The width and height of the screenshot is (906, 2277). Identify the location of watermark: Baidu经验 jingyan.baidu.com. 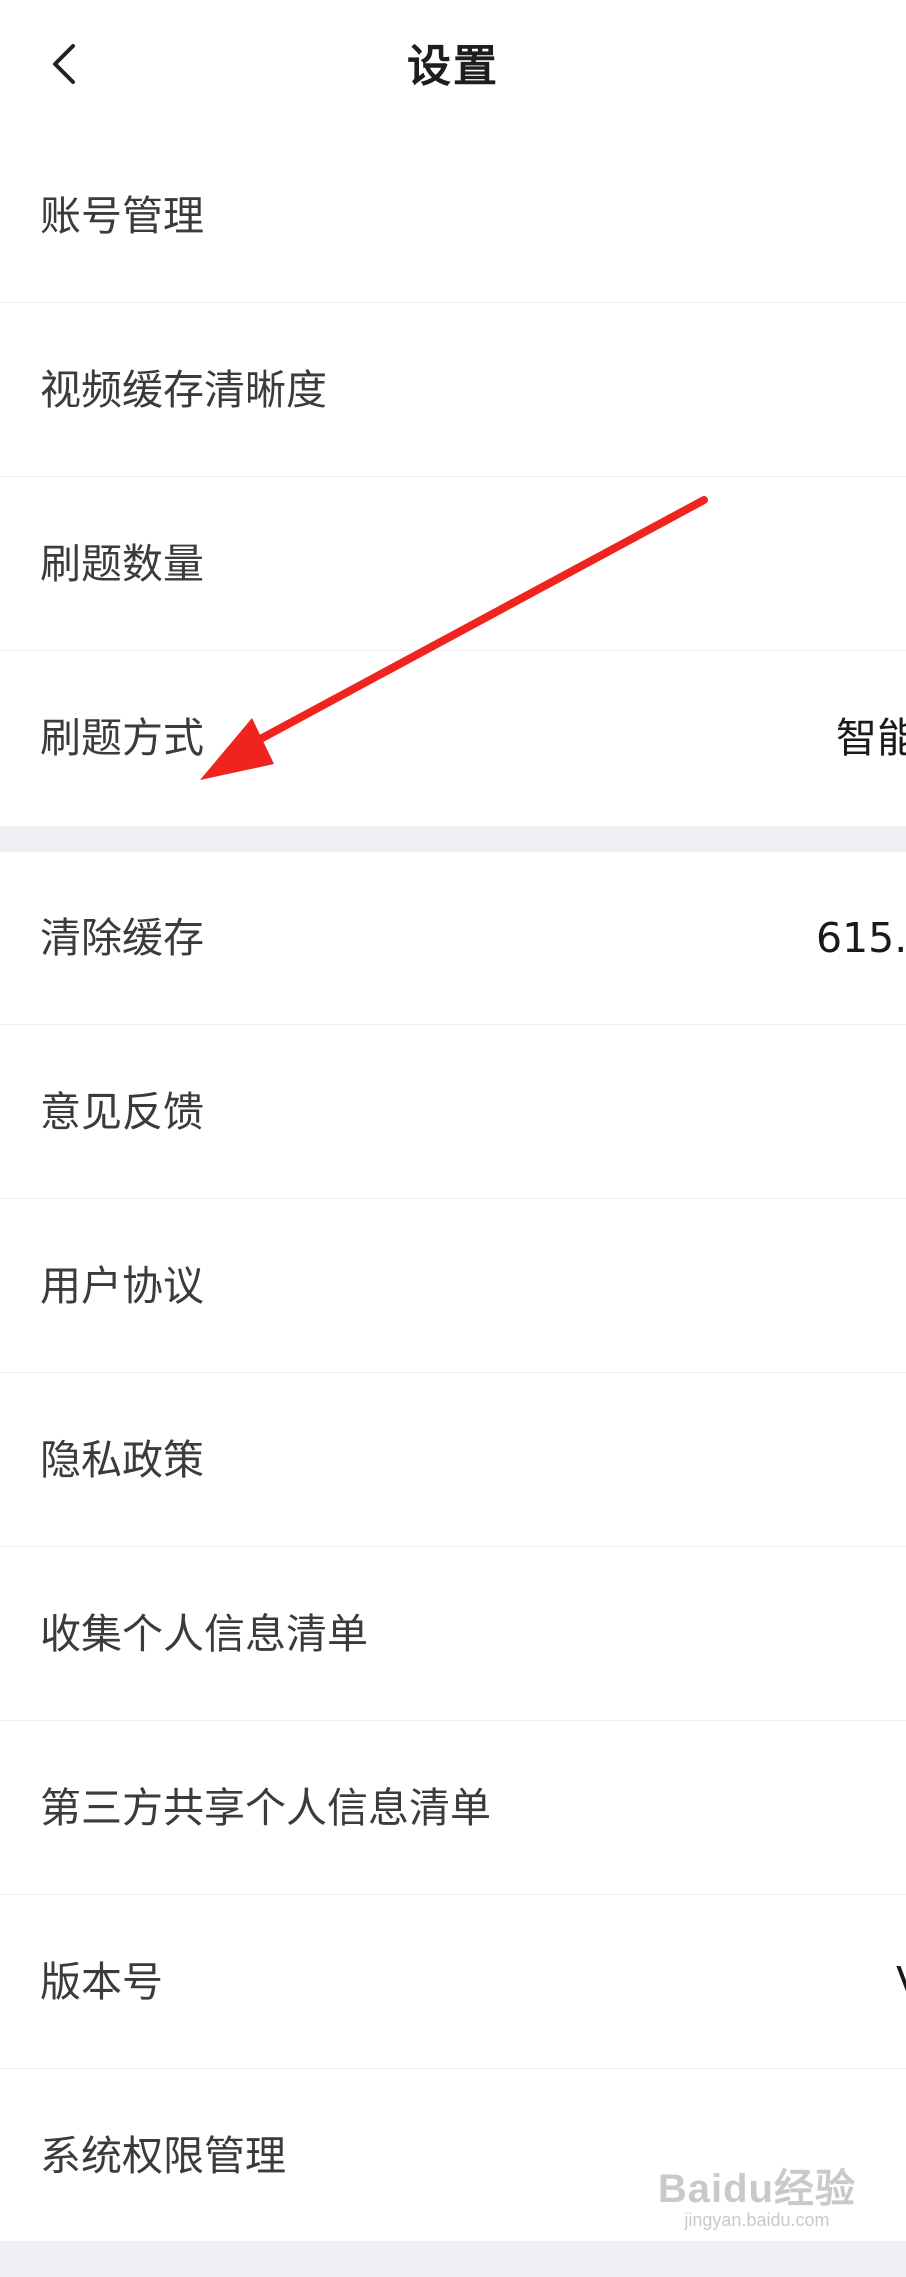
(757, 2193).